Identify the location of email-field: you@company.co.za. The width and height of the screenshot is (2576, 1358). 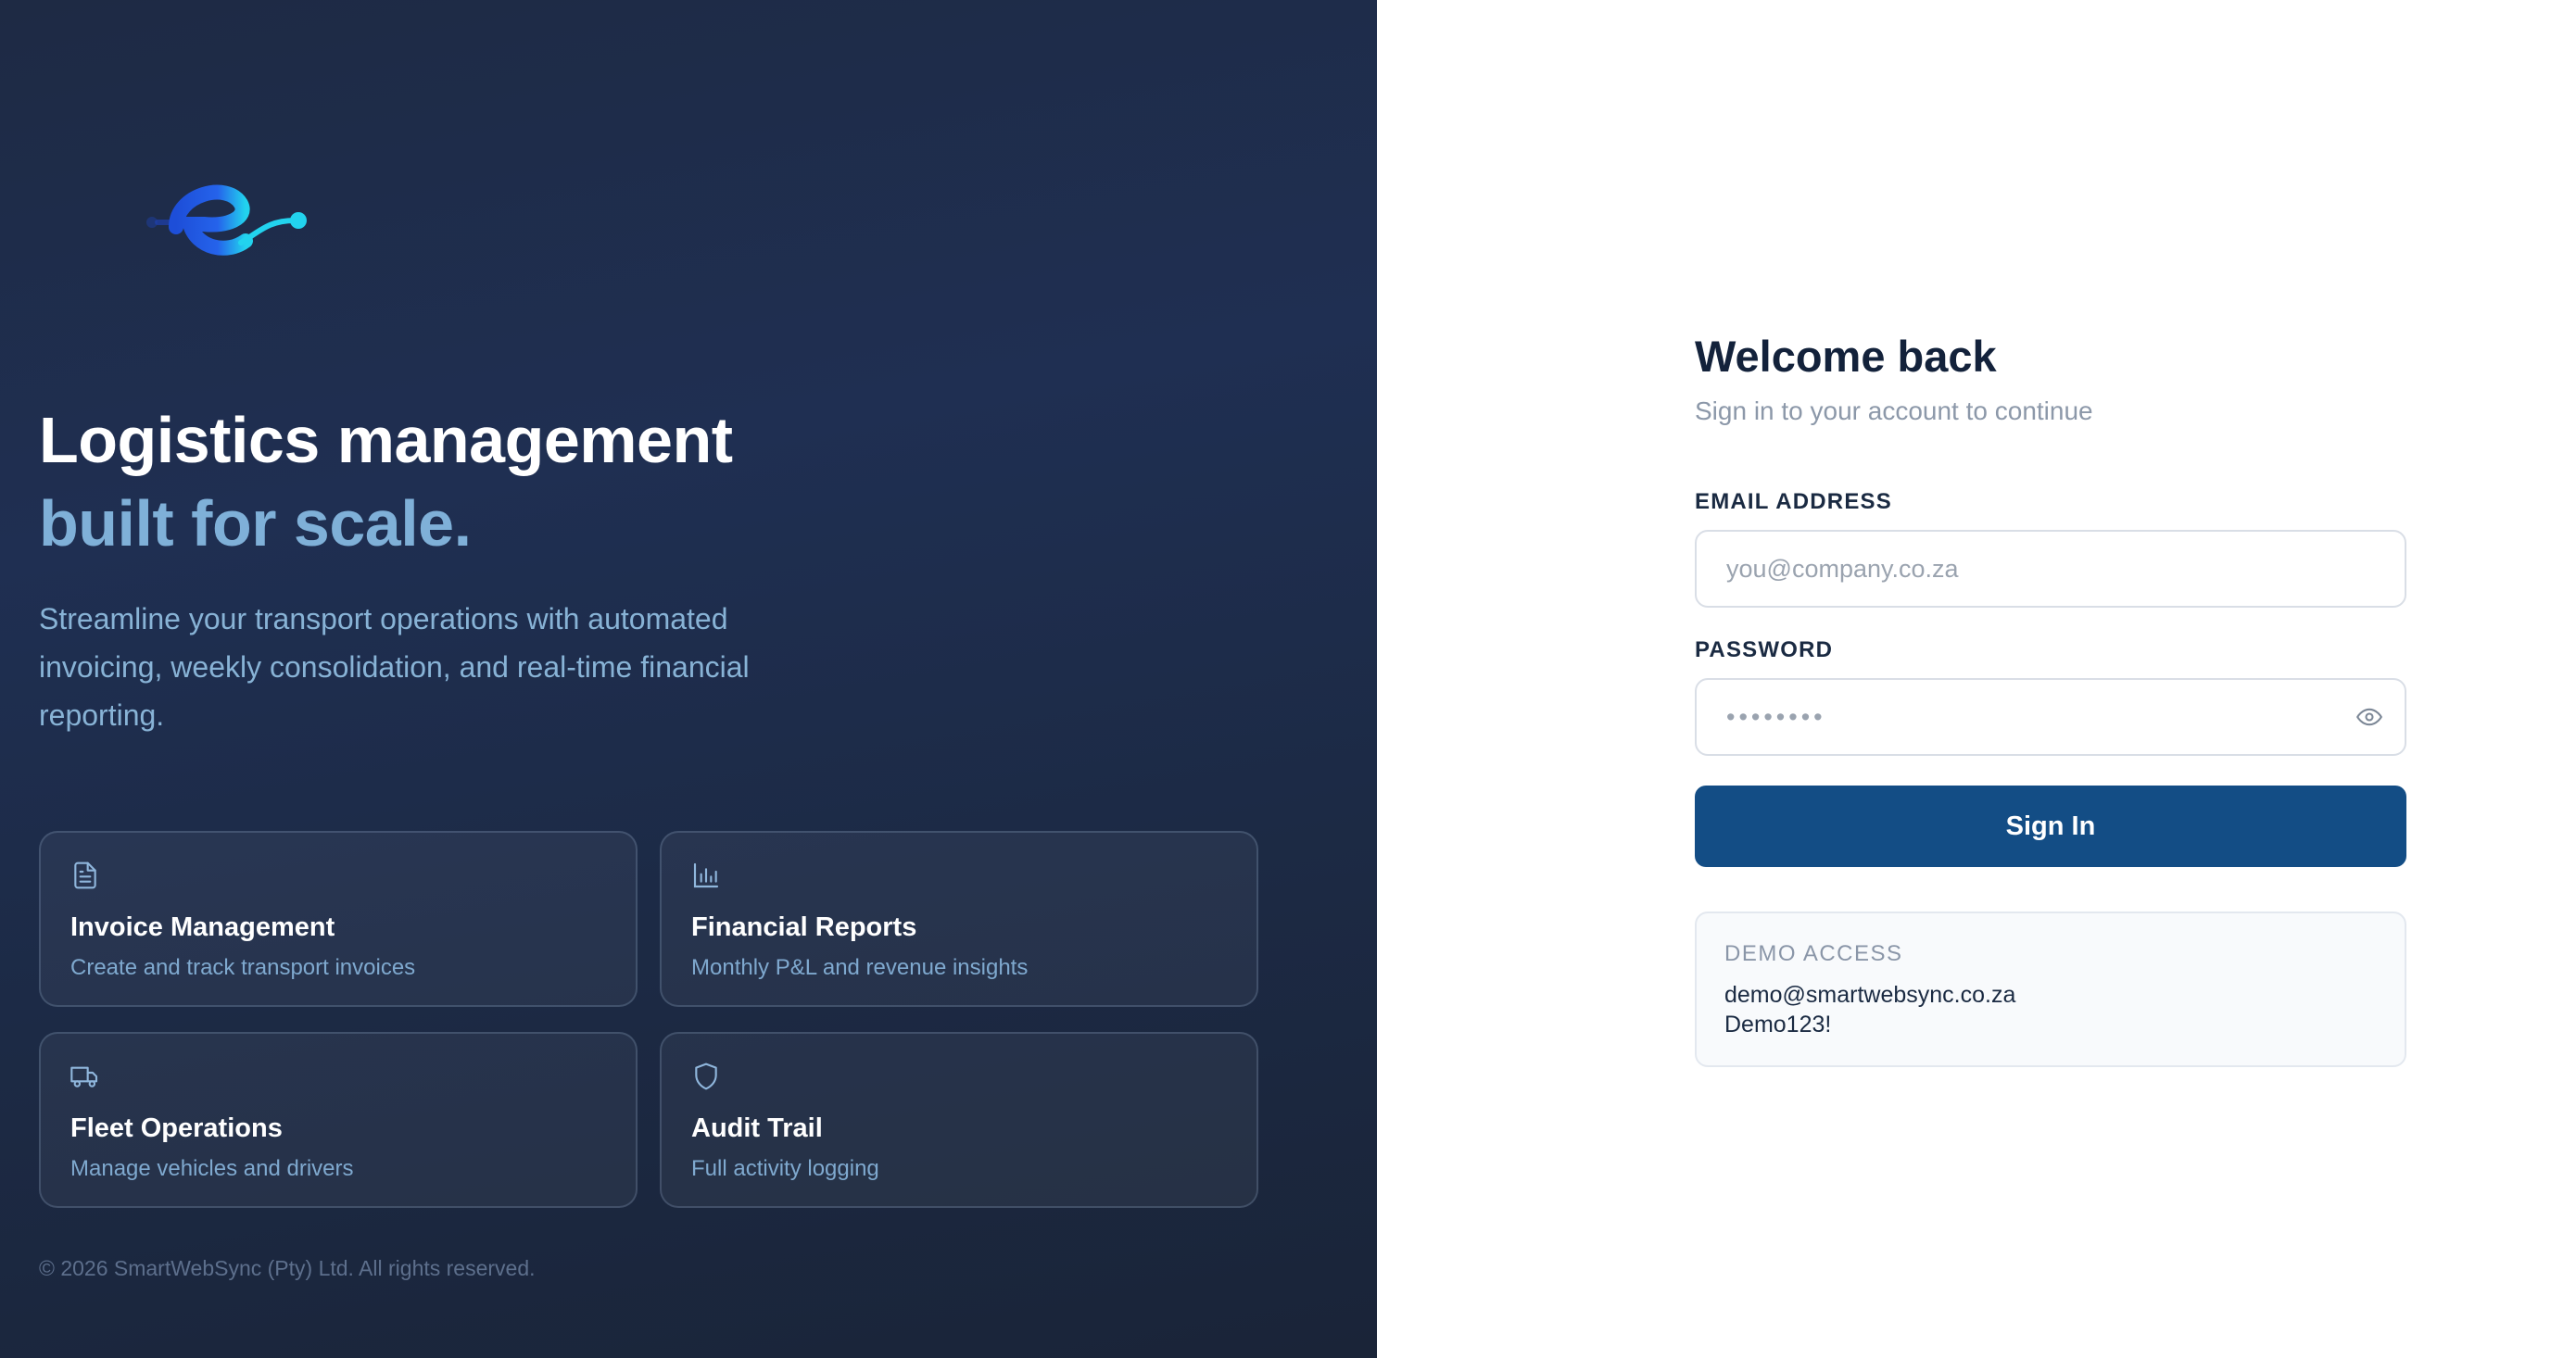
(2051, 569).